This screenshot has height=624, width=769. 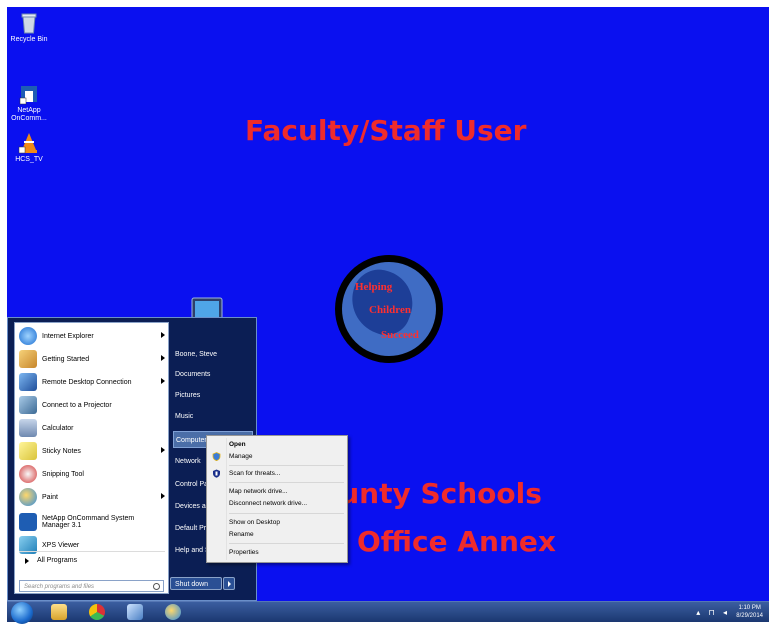 What do you see at coordinates (92, 551) in the screenshot?
I see `separator` at bounding box center [92, 551].